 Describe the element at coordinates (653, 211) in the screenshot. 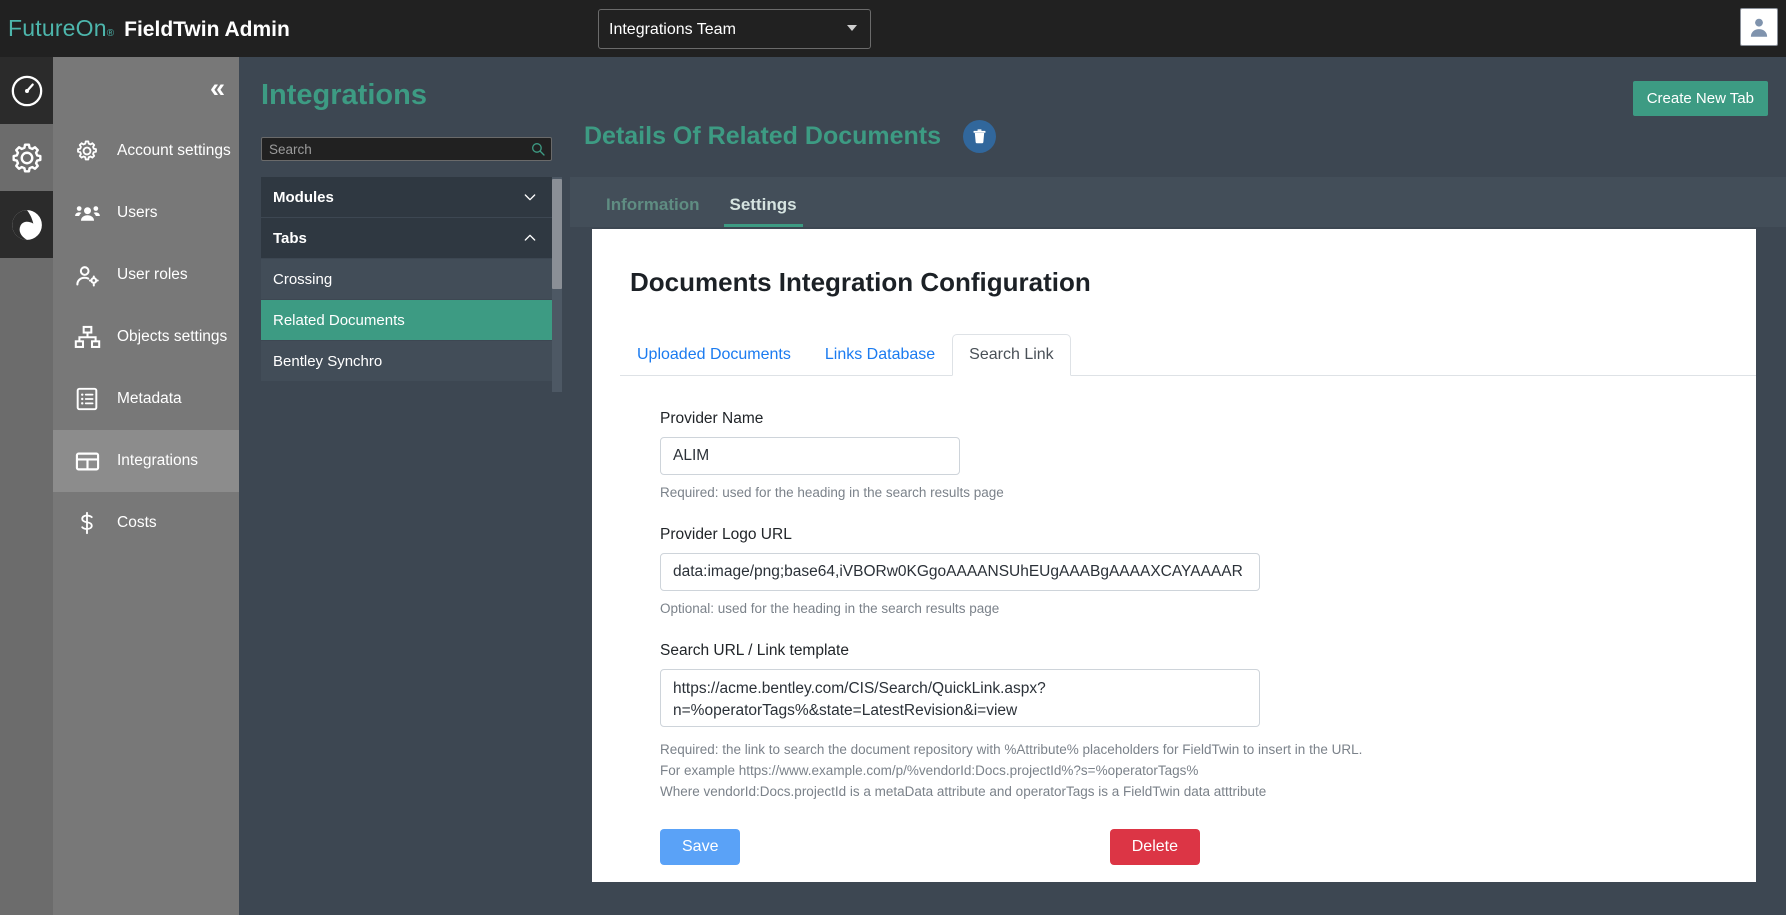

I see `tab-information: Information` at that location.